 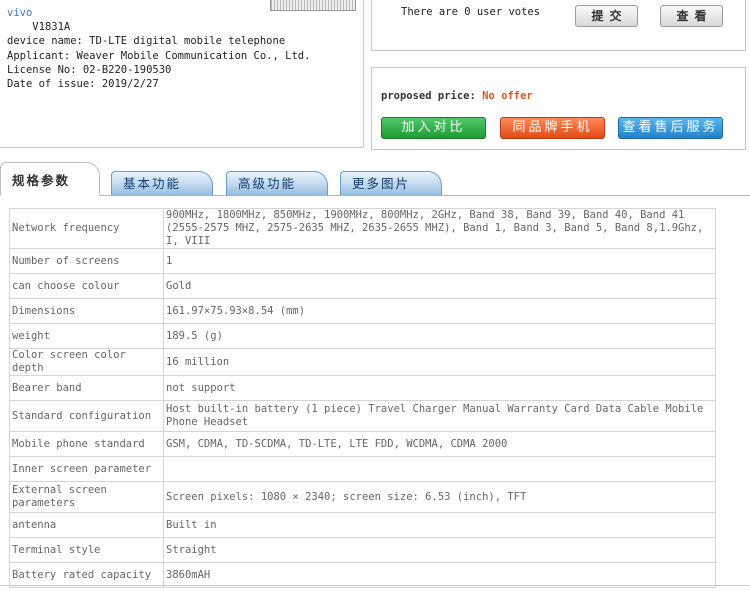 I want to click on price-value: No offer, so click(x=507, y=96).